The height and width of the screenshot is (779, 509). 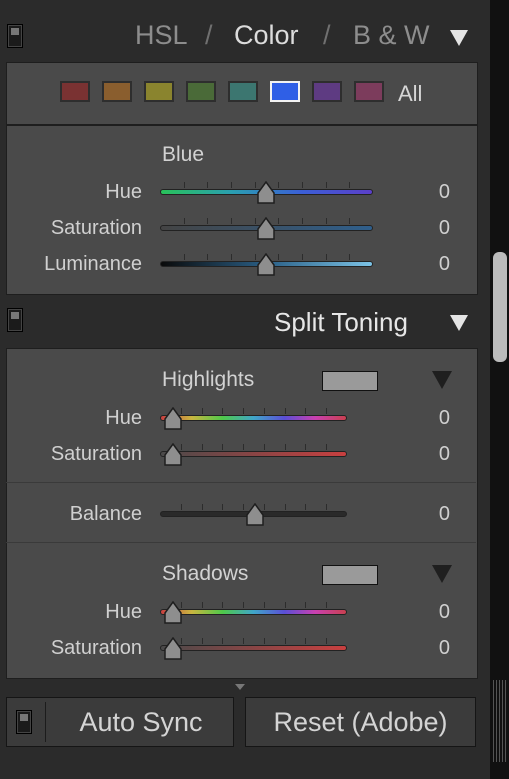 What do you see at coordinates (327, 91) in the screenshot?
I see `swatch-purple` at bounding box center [327, 91].